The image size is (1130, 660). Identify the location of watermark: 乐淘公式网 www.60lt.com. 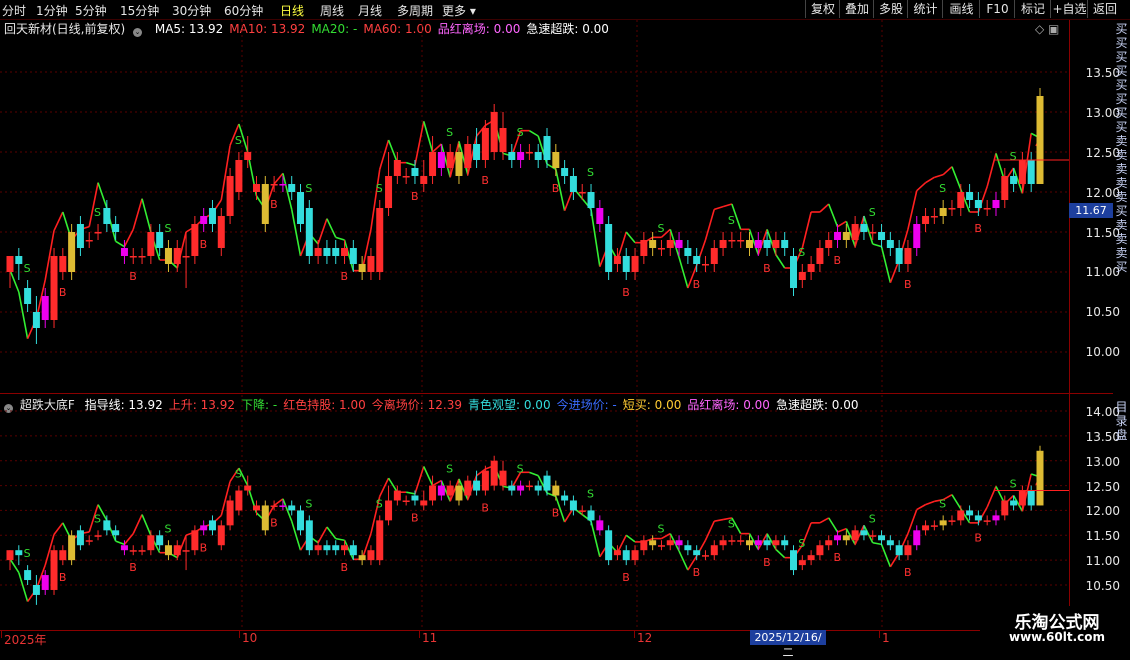
(1057, 628).